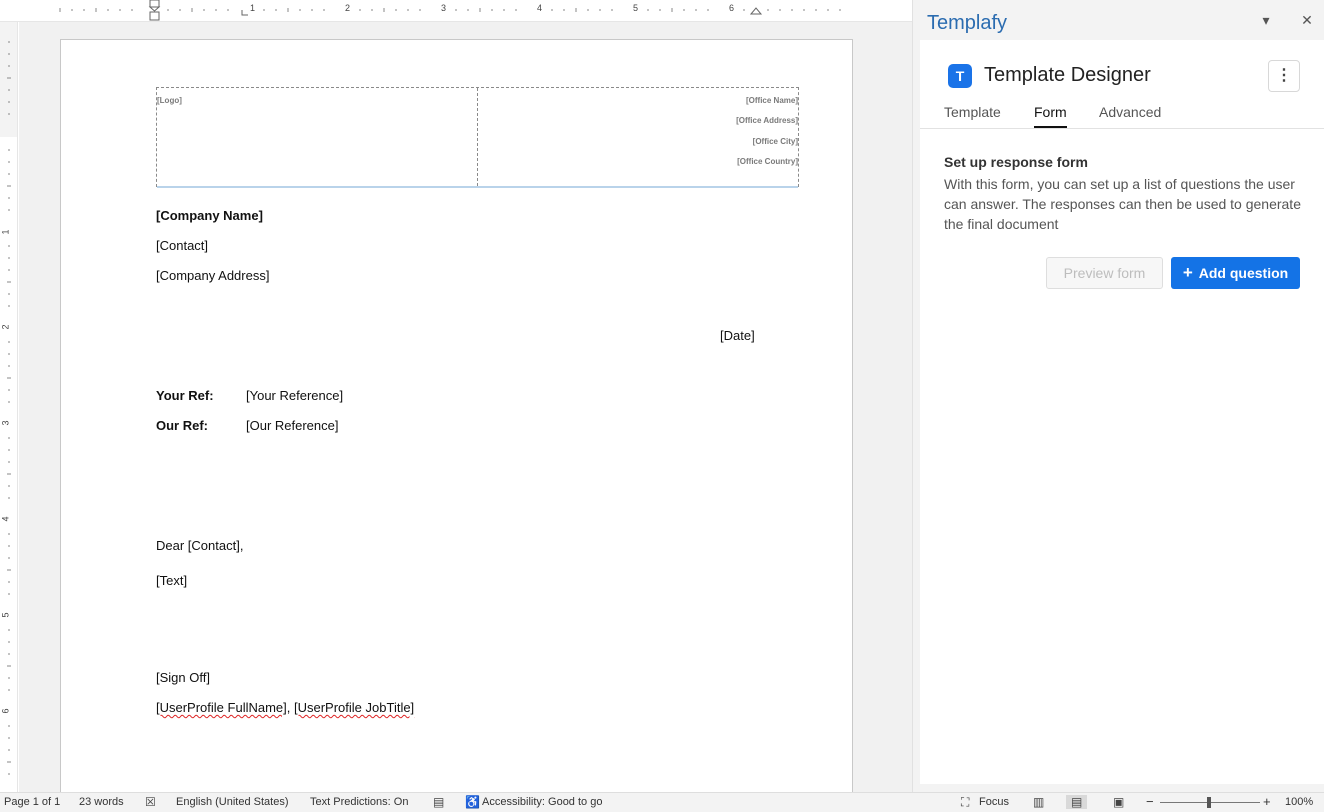 This screenshot has height=812, width=1324. I want to click on signature-title: [UserProfile JobTitle], so click(354, 707).